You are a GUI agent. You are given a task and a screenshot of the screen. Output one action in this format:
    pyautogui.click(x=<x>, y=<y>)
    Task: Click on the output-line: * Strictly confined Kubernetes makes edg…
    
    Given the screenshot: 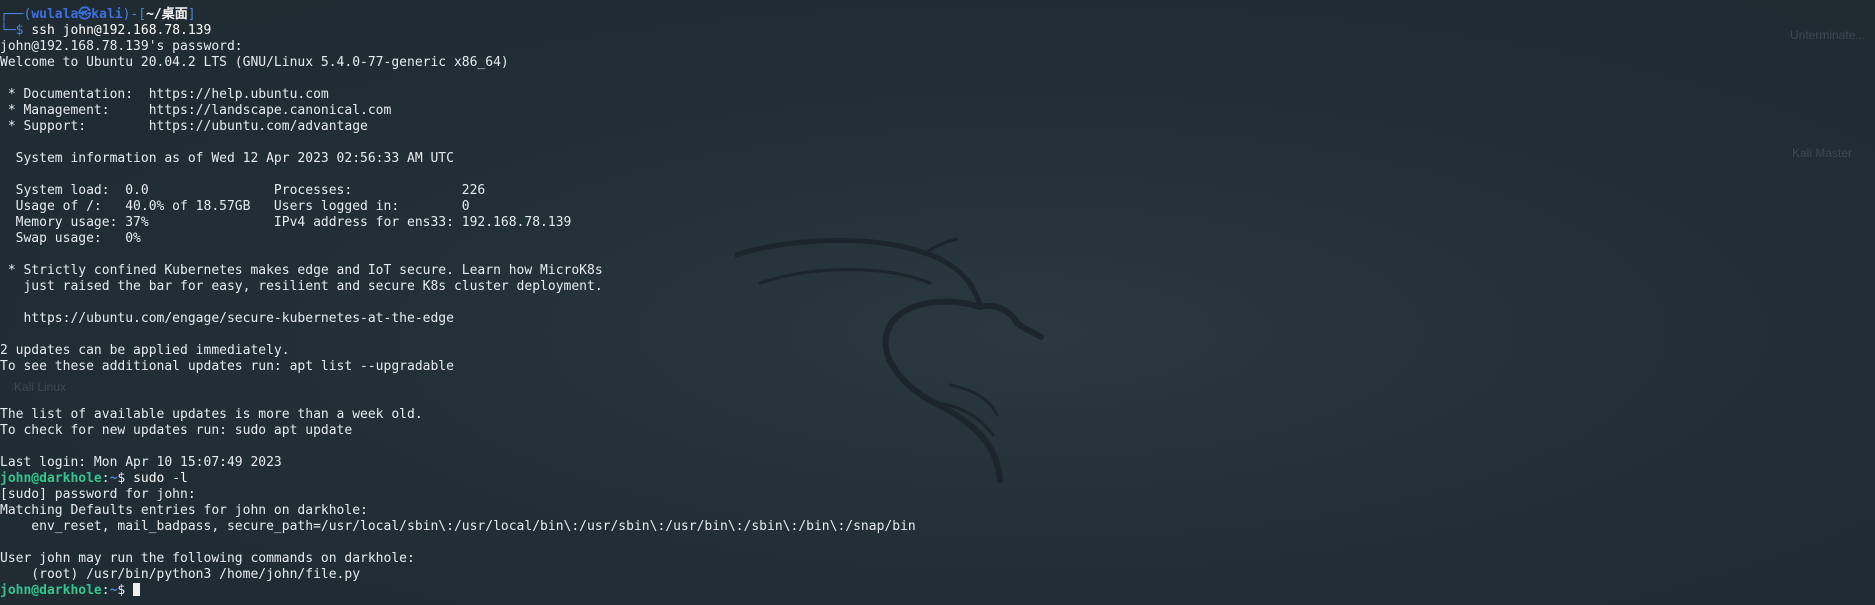 What is the action you would take?
    pyautogui.click(x=301, y=270)
    